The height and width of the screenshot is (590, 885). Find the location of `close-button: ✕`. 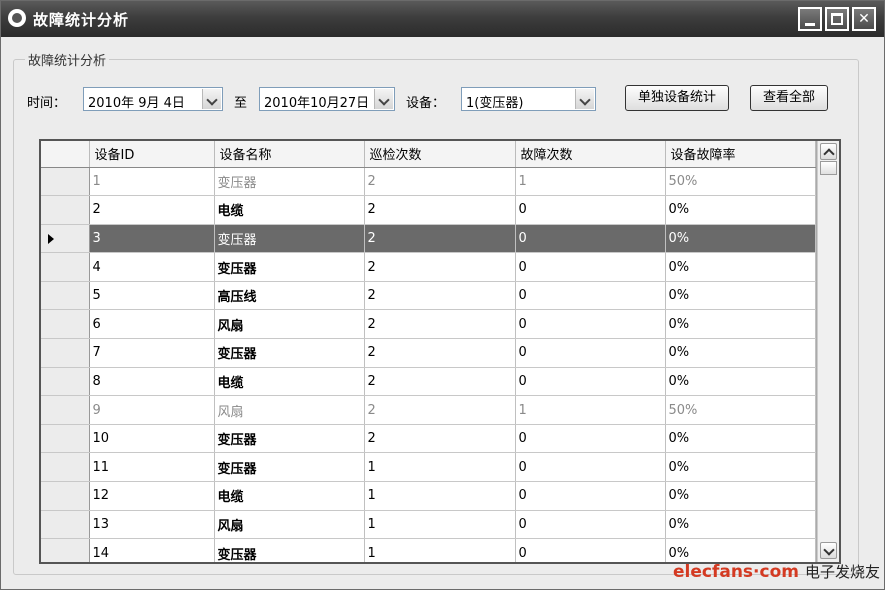

close-button: ✕ is located at coordinates (864, 19).